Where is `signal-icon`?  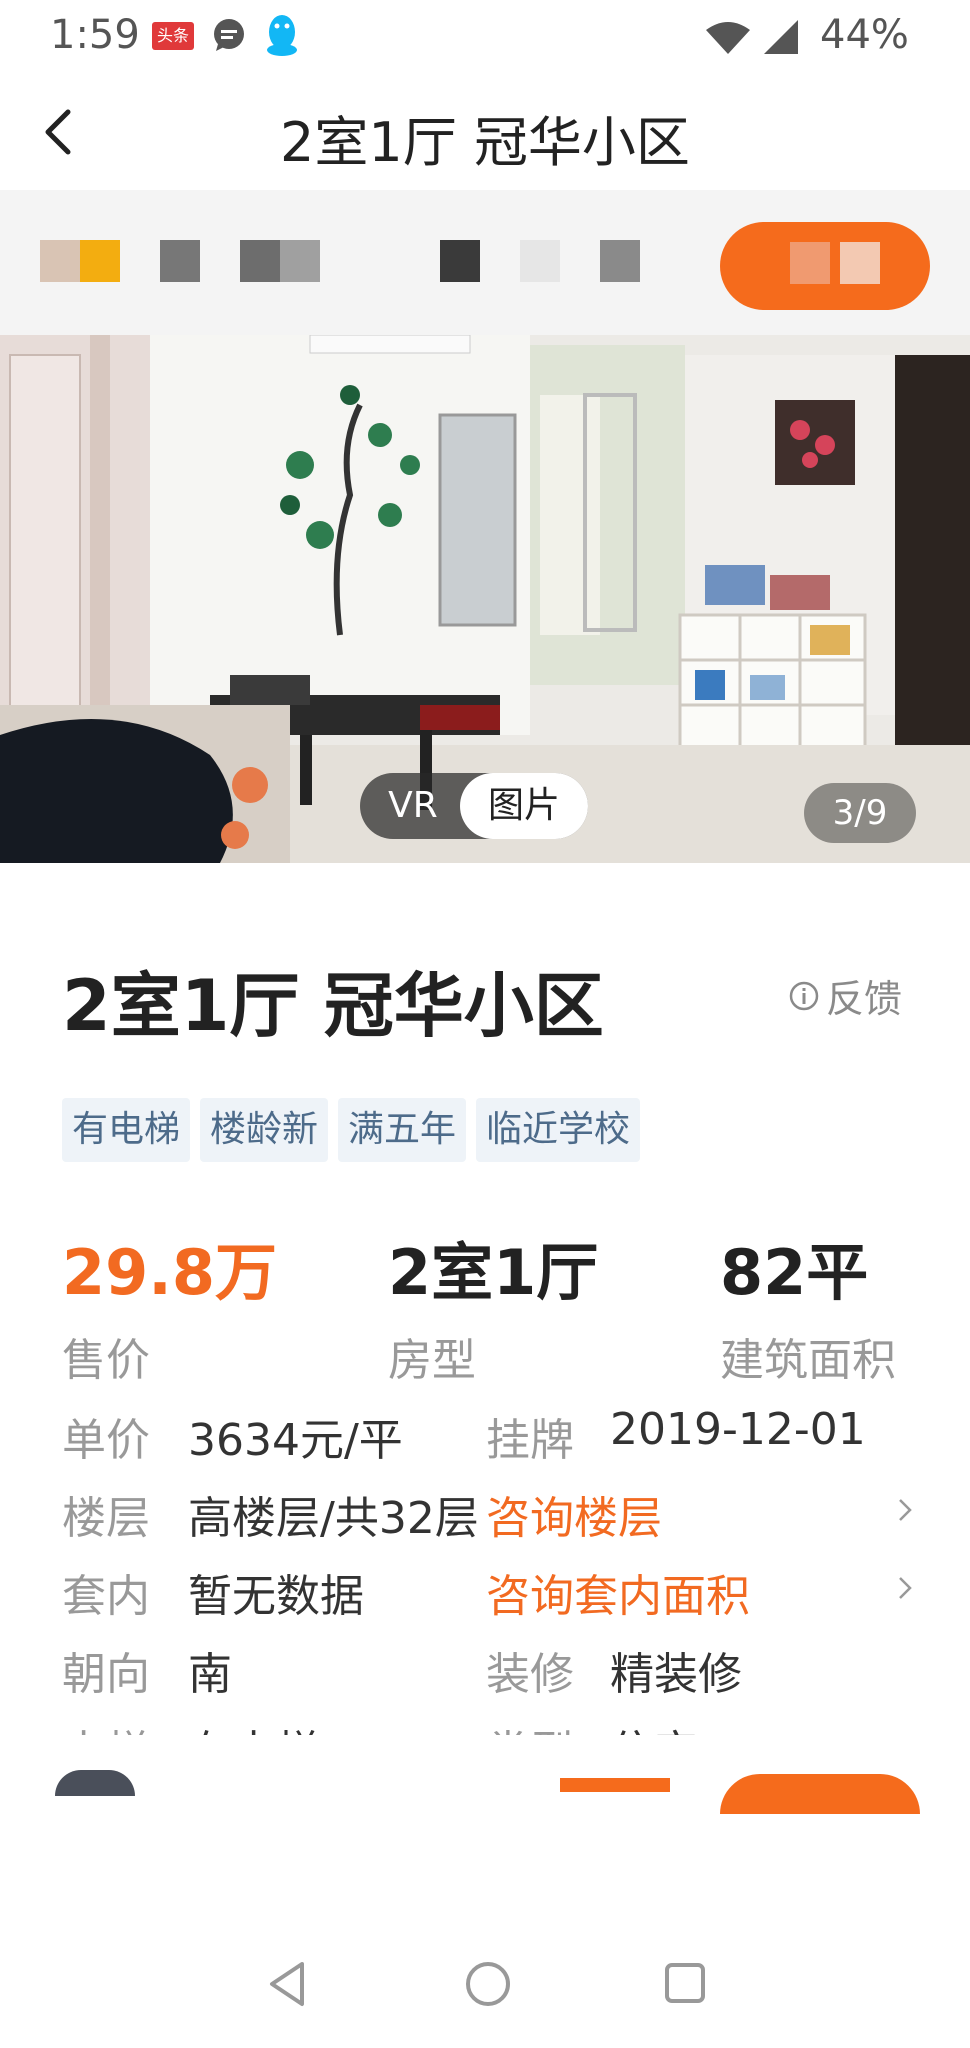
signal-icon is located at coordinates (781, 37).